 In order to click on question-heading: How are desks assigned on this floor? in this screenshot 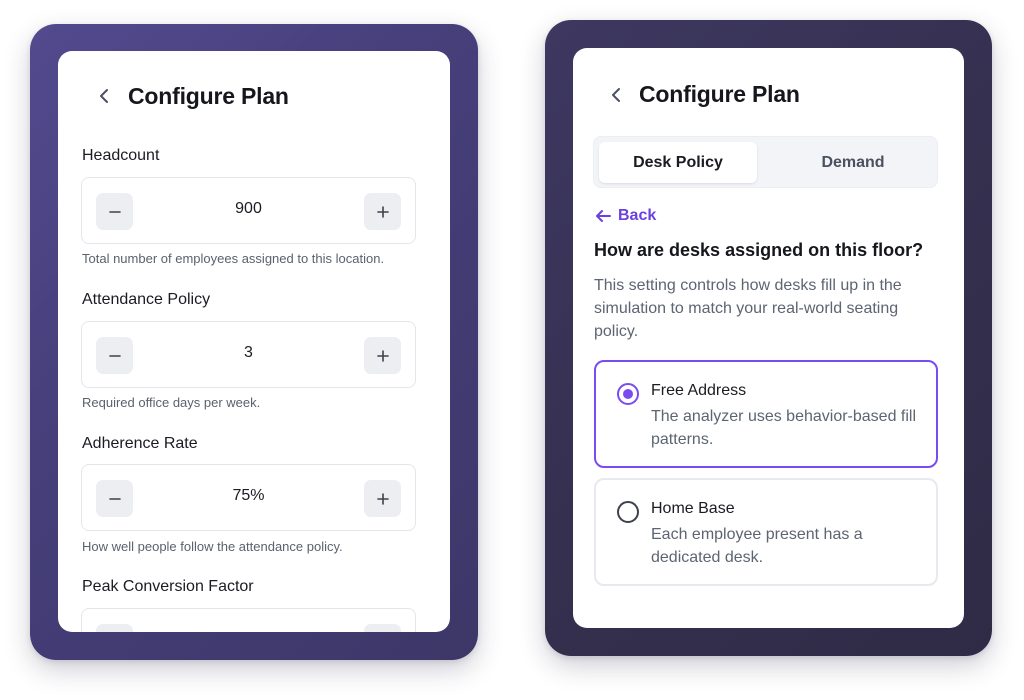, I will do `click(759, 250)`.